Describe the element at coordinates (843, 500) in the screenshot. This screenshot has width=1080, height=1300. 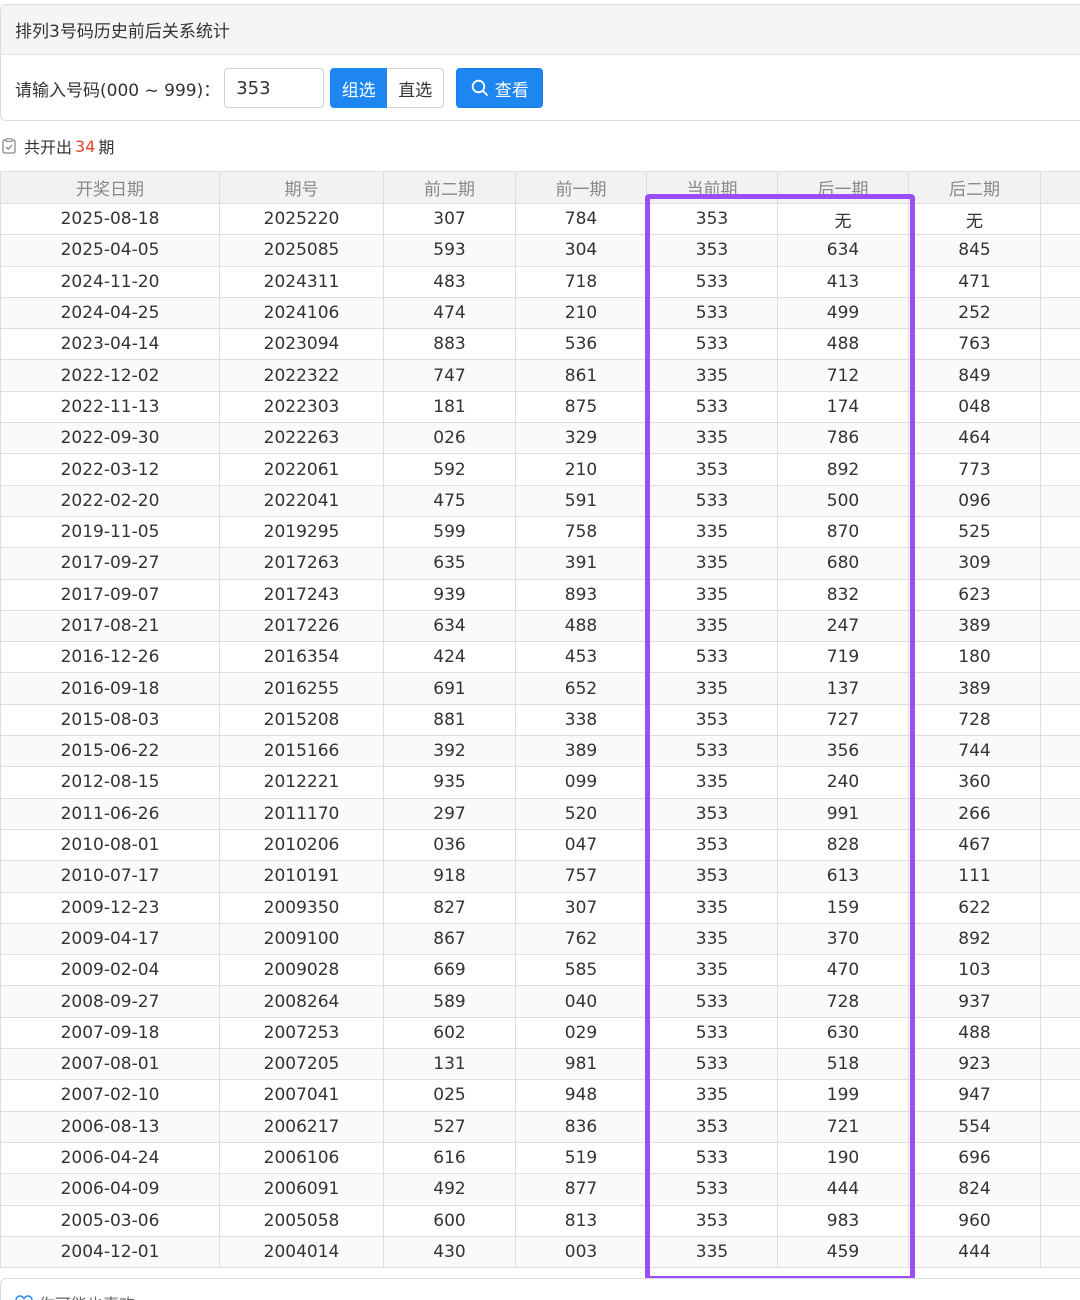
I see `table-cell: 500` at that location.